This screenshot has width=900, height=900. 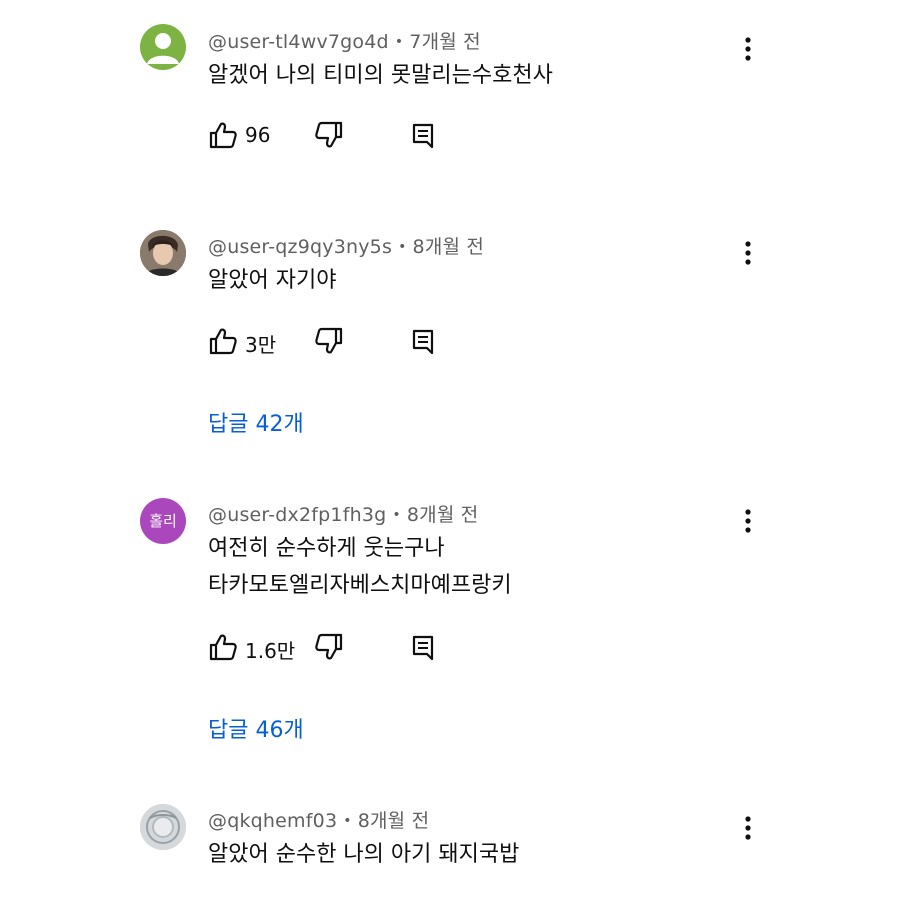 What do you see at coordinates (393, 821) in the screenshot?
I see `comment-time: 8개월 전` at bounding box center [393, 821].